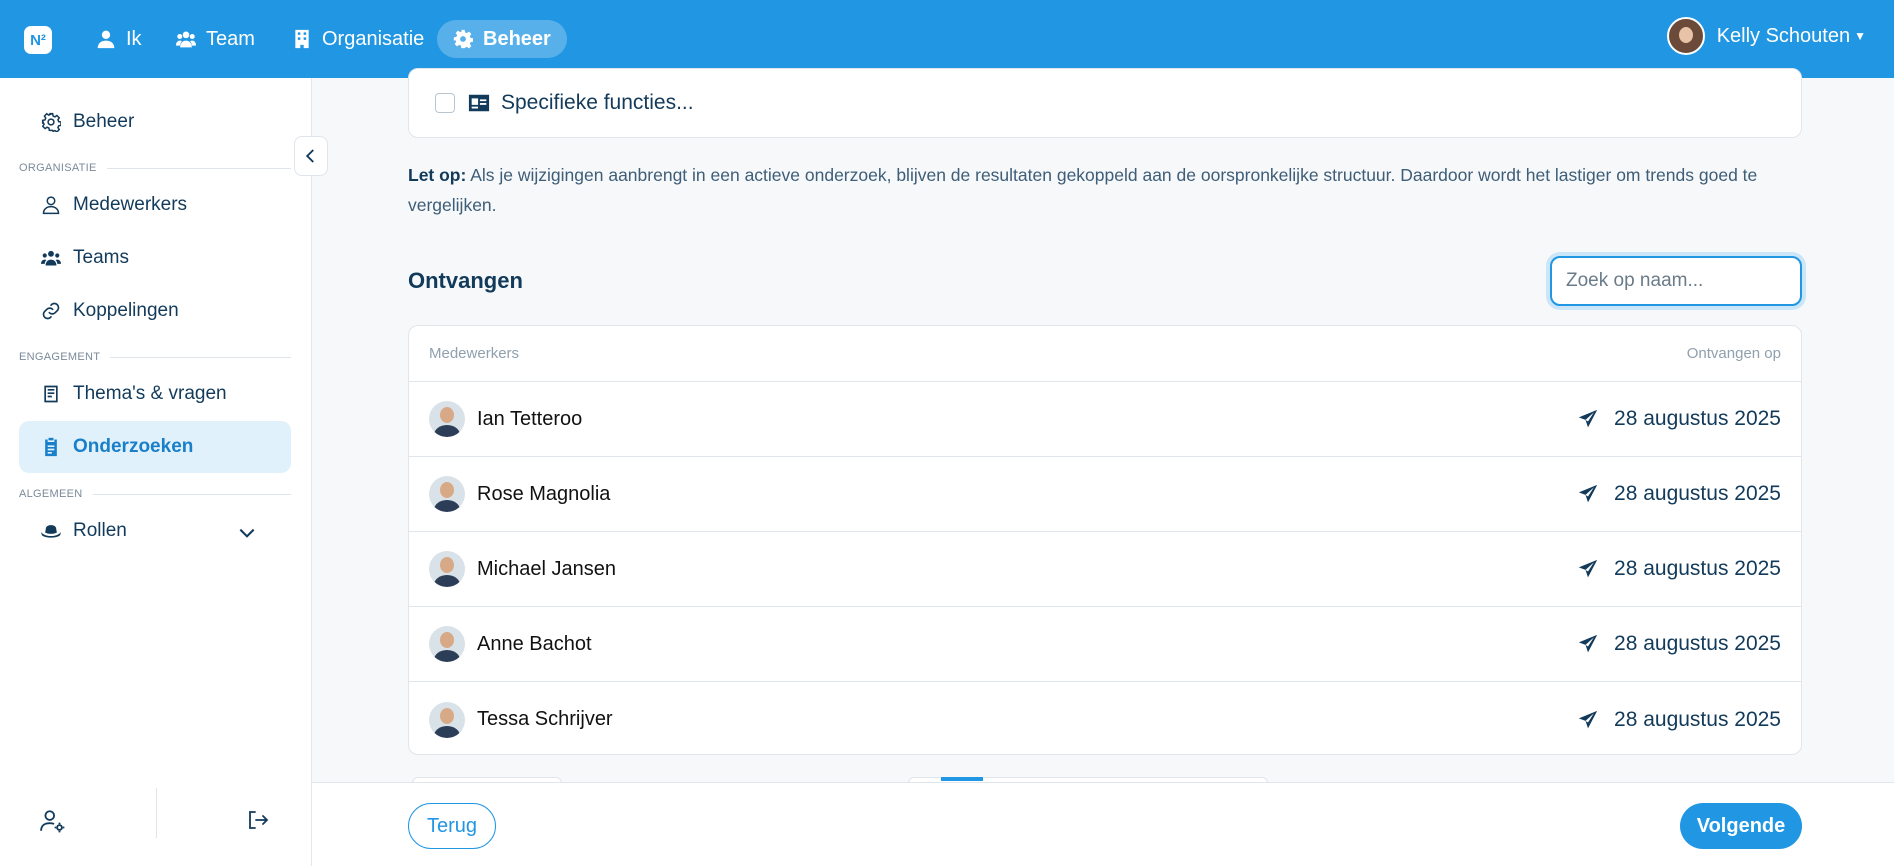 Image resolution: width=1894 pixels, height=866 pixels. What do you see at coordinates (60, 357) in the screenshot?
I see `section-title: ENGAGEMENT` at bounding box center [60, 357].